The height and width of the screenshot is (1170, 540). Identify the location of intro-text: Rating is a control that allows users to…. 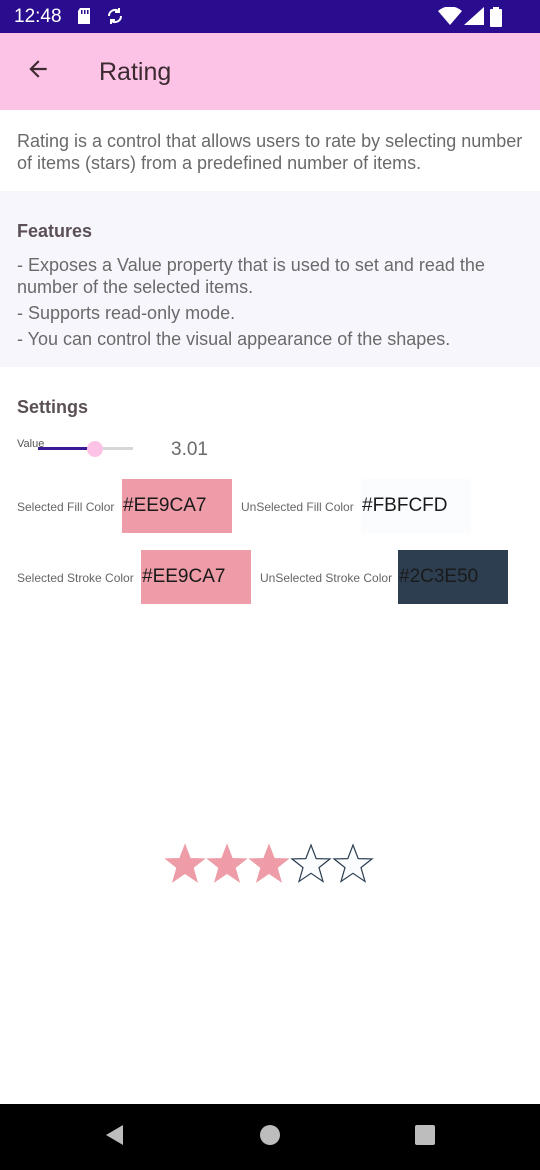
(270, 152).